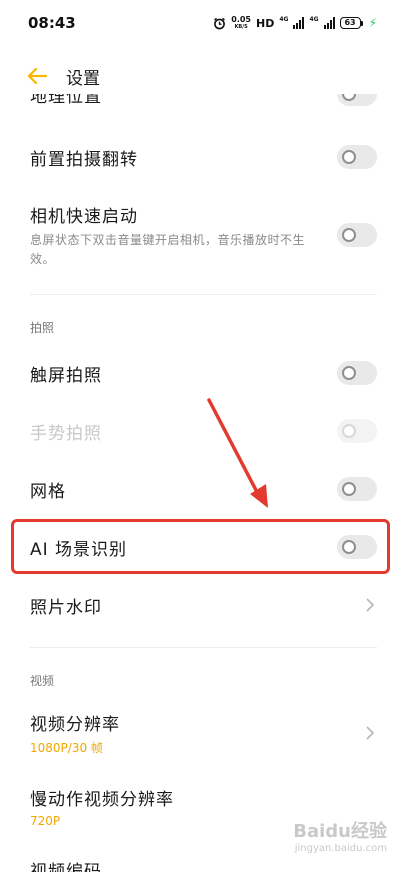 The height and width of the screenshot is (872, 401). Describe the element at coordinates (83, 78) in the screenshot. I see `page-title: 设置` at that location.